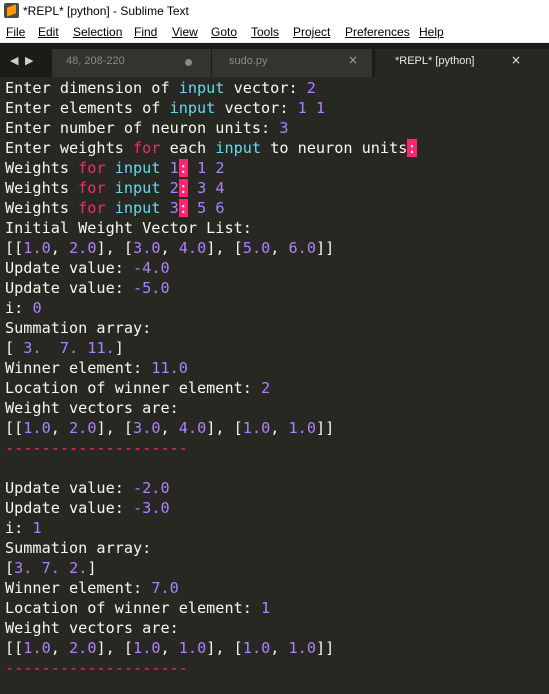 This screenshot has width=549, height=694. I want to click on nav-right-icon: ▶, so click(29, 60).